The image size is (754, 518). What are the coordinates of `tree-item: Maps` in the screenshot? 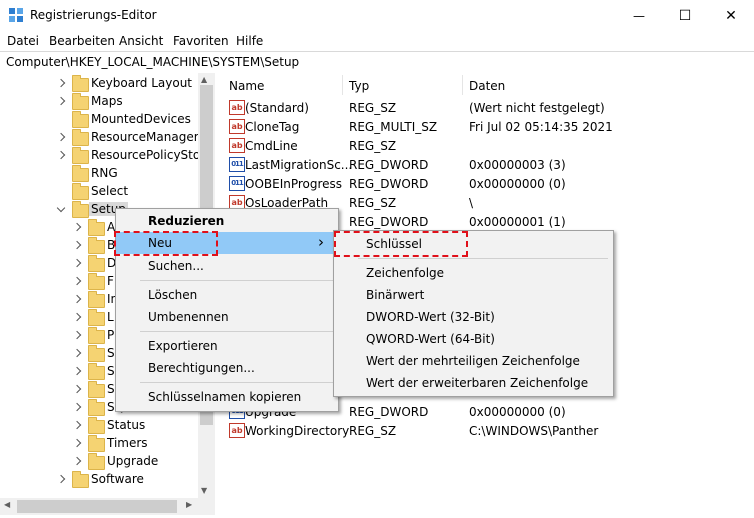 It's located at (99, 101).